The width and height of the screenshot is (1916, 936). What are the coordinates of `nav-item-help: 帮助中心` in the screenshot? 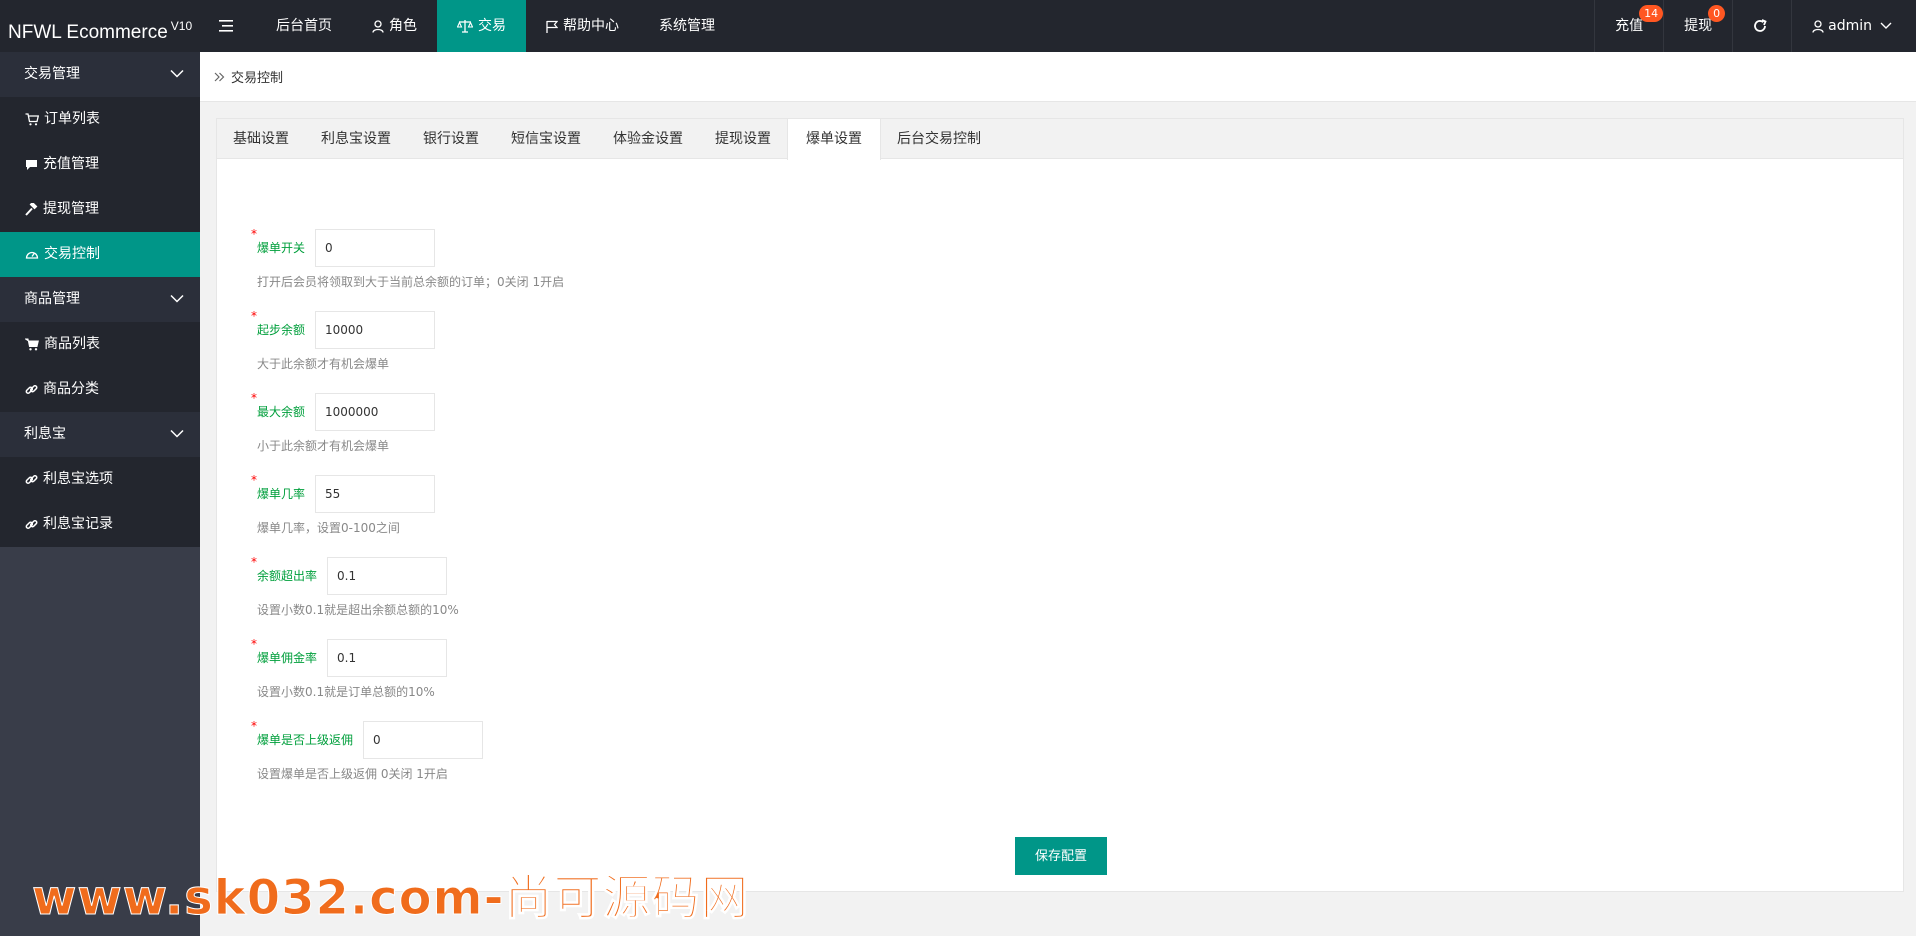 It's located at (582, 26).